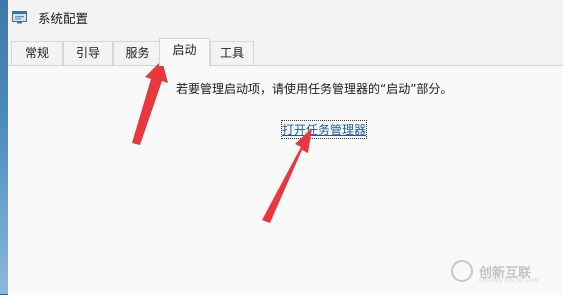  I want to click on tab-services: 服务, so click(137, 53).